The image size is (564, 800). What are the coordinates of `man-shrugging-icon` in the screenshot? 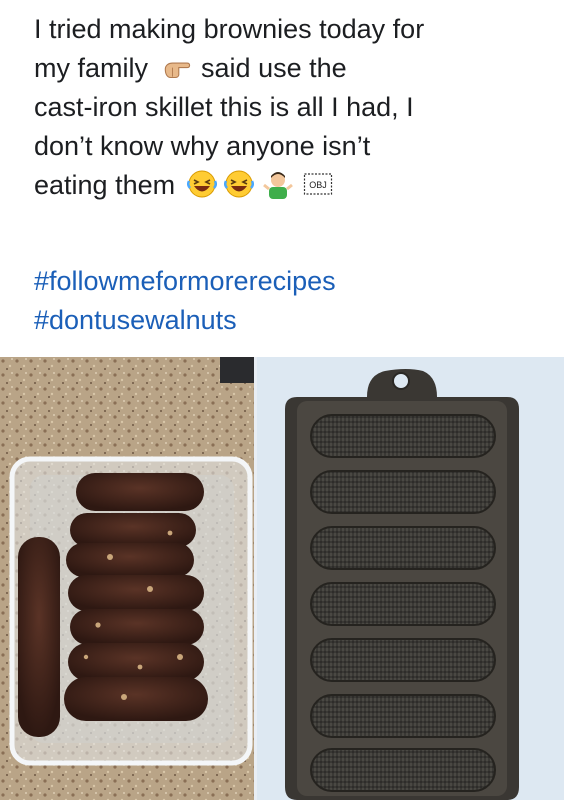 It's located at (277, 185).